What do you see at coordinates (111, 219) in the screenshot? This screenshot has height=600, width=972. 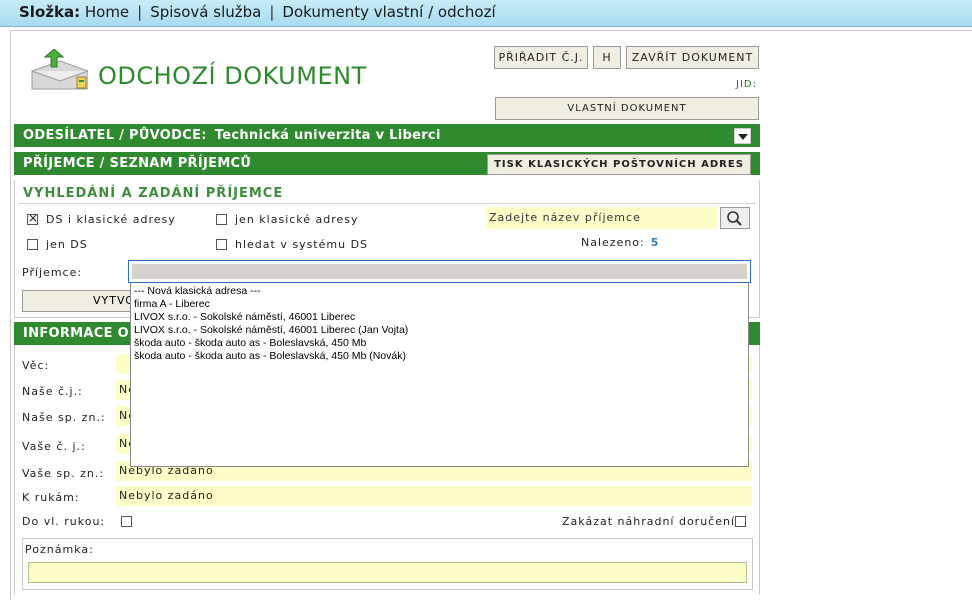 I see `checkbox-label-ds-and-classic: DS i klasické adresy` at bounding box center [111, 219].